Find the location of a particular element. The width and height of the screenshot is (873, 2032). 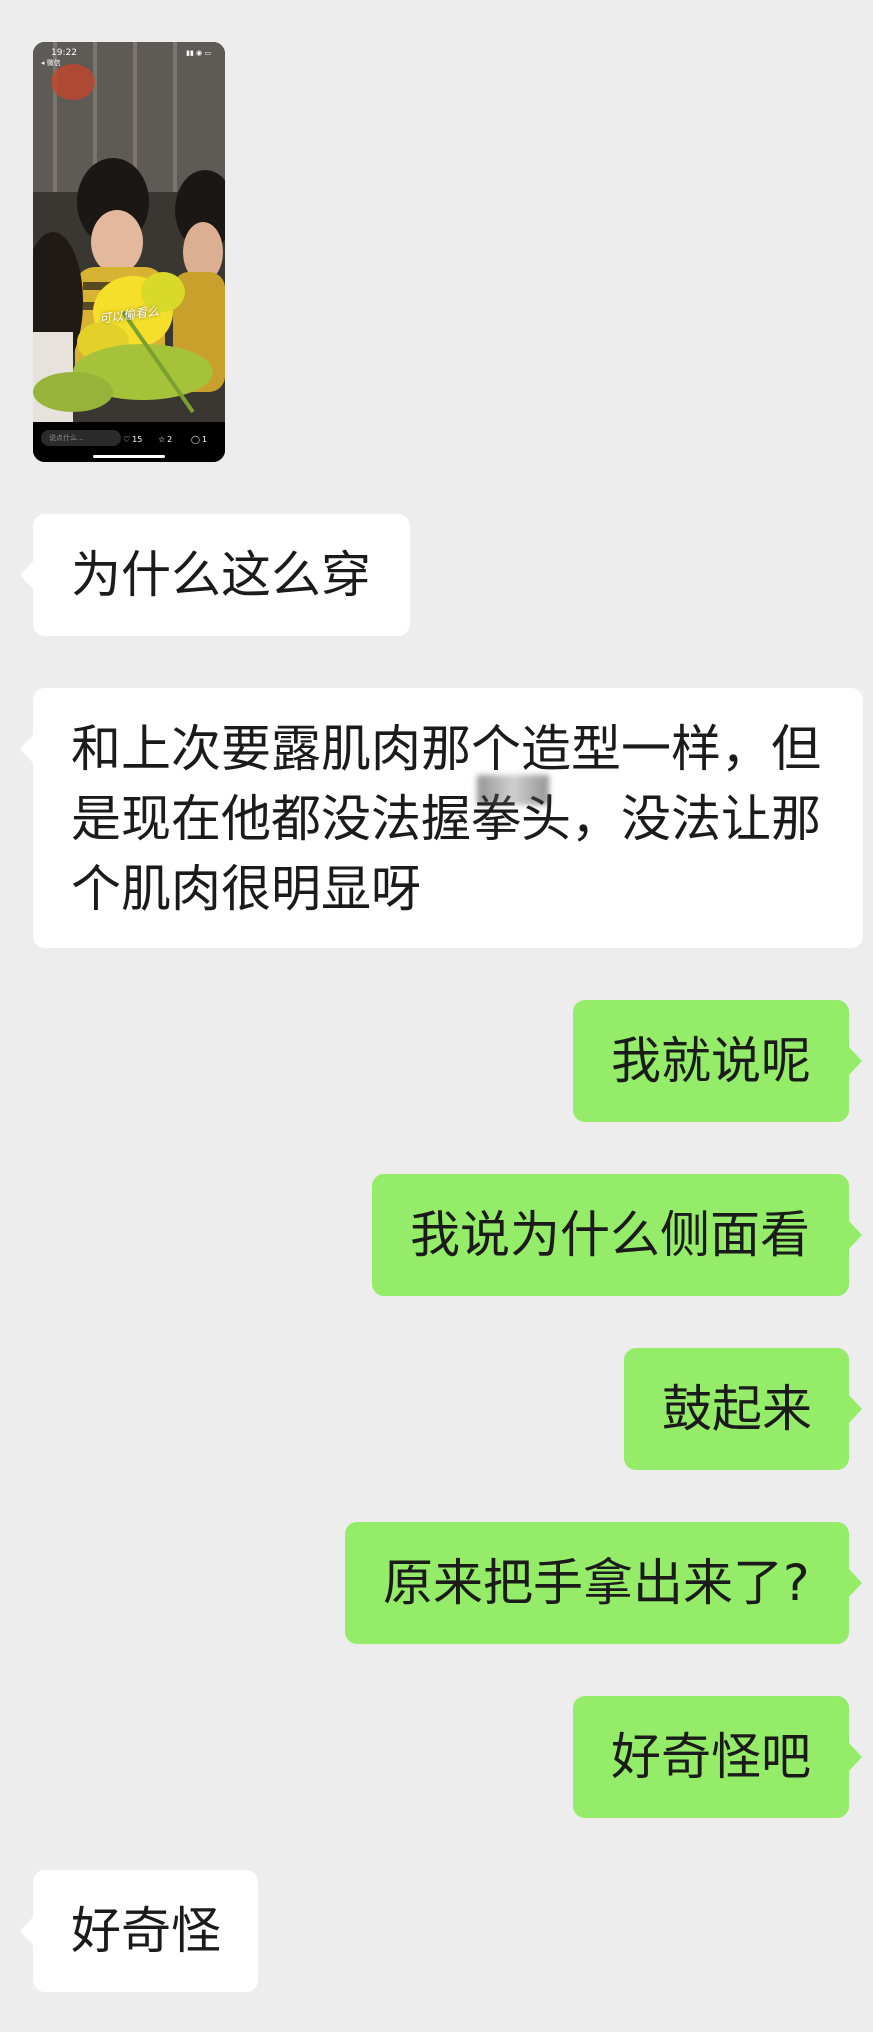

message-text: 好奇怪 is located at coordinates (146, 1931).